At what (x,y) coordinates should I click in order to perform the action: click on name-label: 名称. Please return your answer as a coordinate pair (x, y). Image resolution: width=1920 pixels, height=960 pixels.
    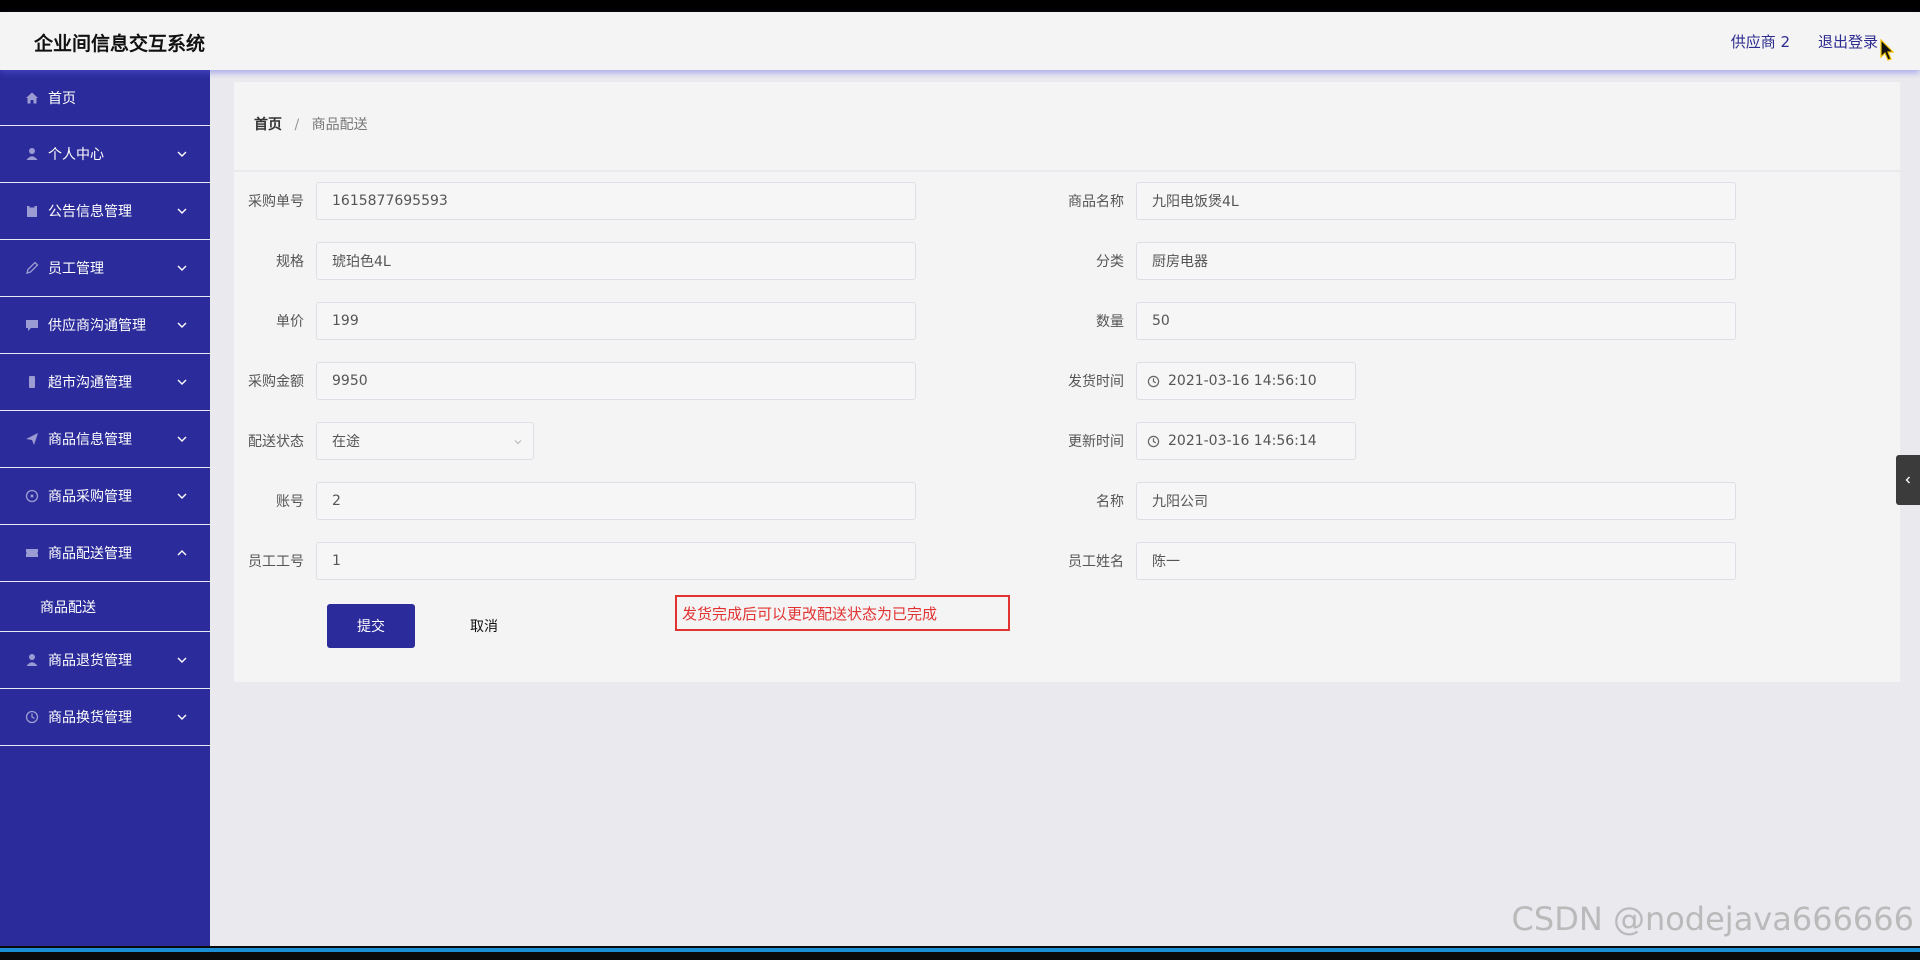
    Looking at the image, I should click on (1110, 502).